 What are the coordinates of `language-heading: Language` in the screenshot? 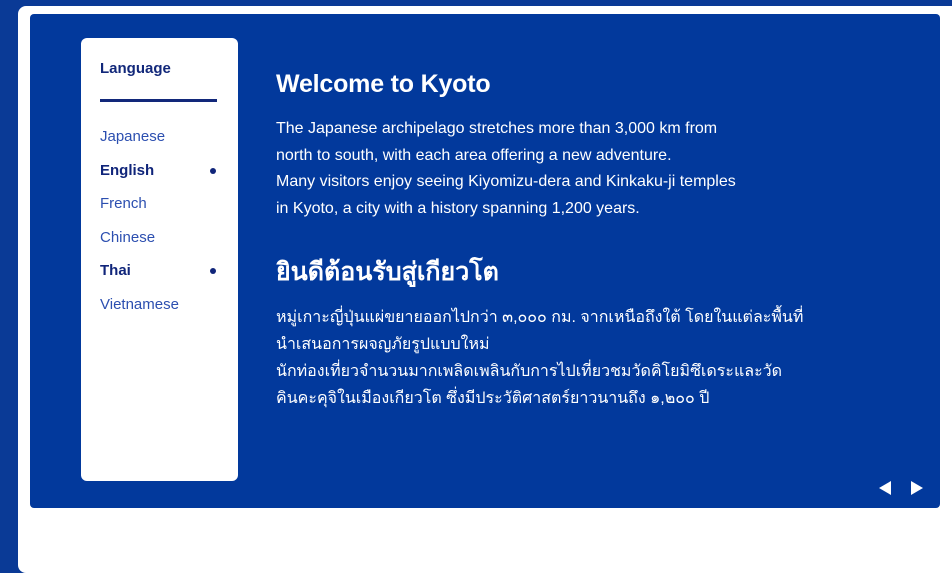 It's located at (135, 68).